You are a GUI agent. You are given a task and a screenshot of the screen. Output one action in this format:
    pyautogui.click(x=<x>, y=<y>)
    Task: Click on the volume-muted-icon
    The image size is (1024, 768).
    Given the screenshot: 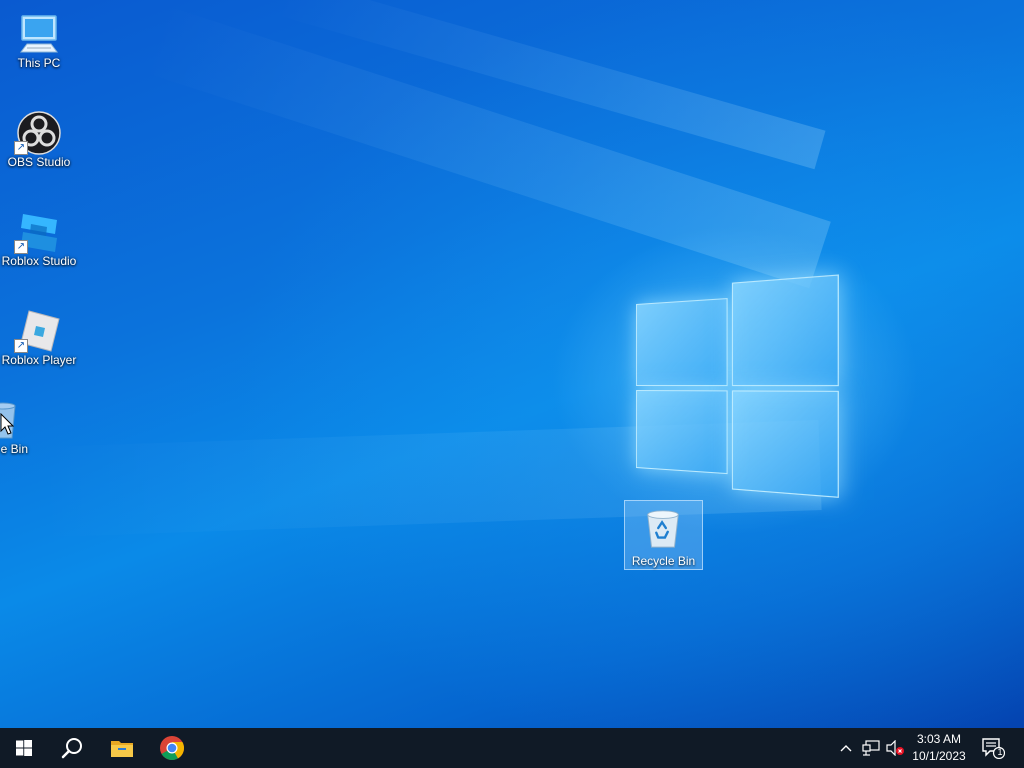 What is the action you would take?
    pyautogui.click(x=895, y=748)
    